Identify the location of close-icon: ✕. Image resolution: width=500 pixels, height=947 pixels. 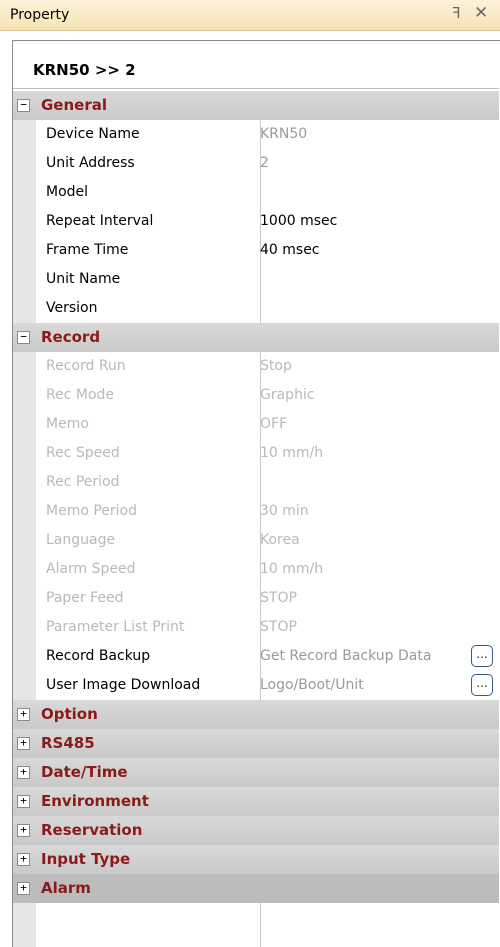
(481, 13).